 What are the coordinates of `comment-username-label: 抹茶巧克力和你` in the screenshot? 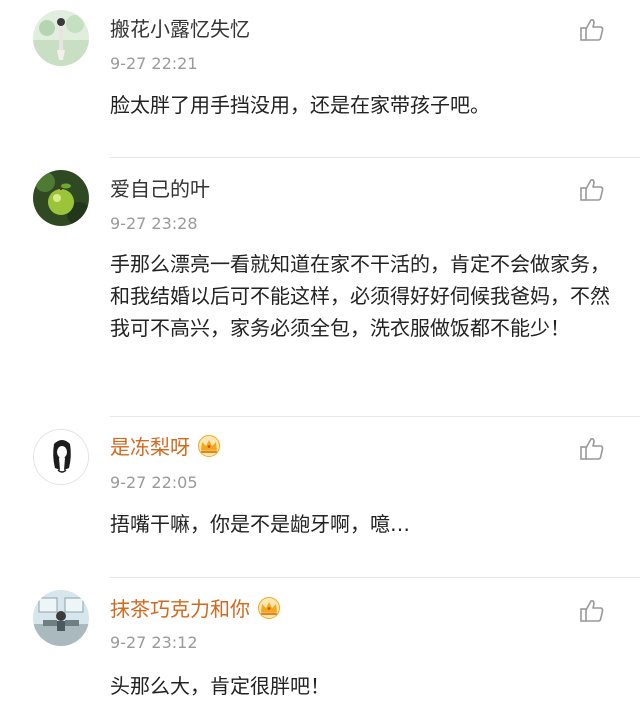 It's located at (180, 609).